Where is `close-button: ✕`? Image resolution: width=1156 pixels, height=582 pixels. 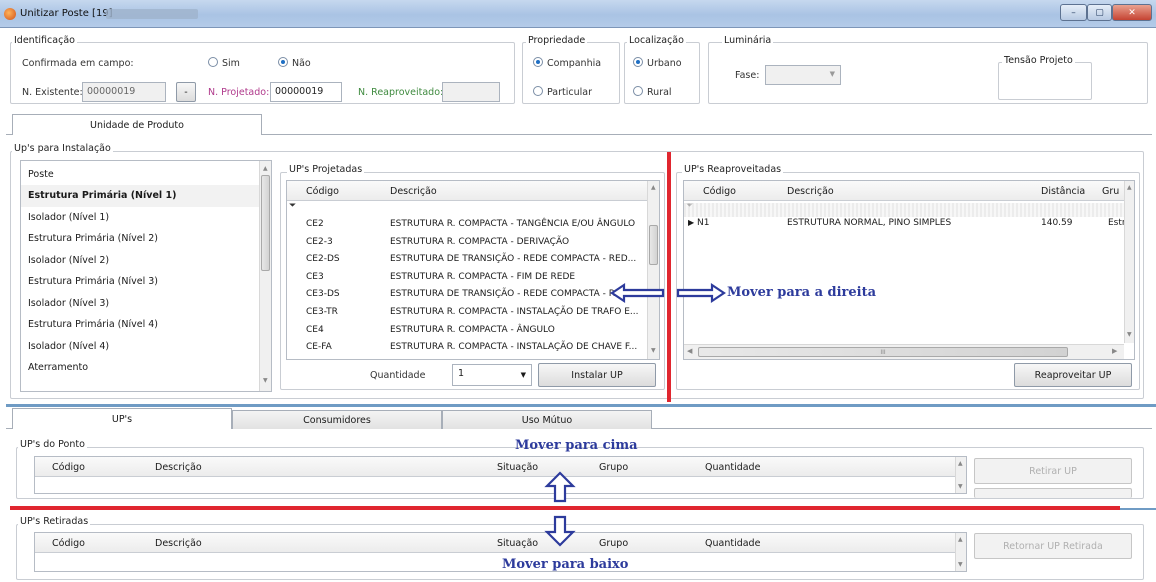
close-button: ✕ is located at coordinates (1132, 12).